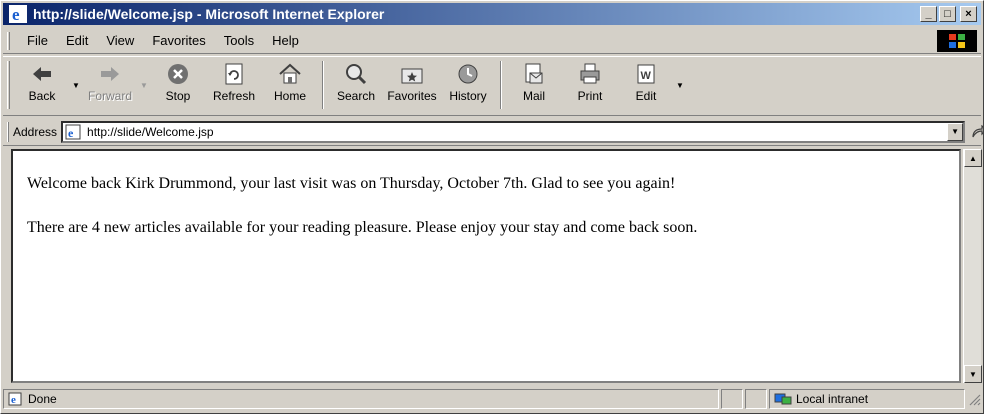  I want to click on address-label: Address, so click(35, 131).